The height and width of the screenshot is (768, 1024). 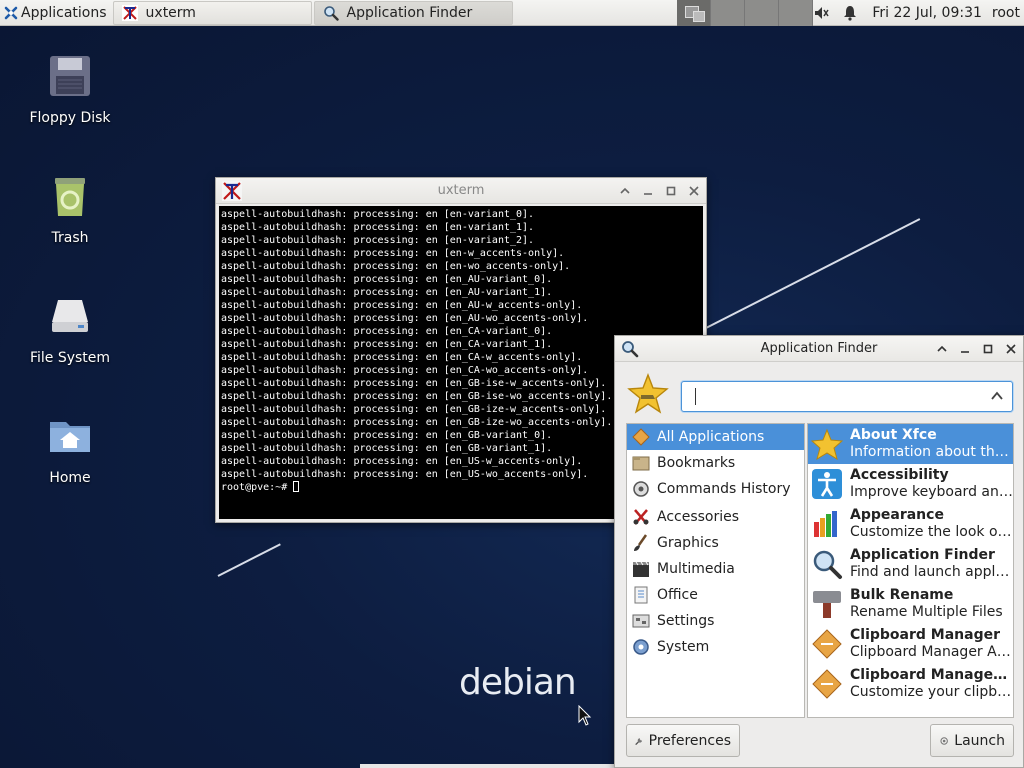 What do you see at coordinates (1006, 13) in the screenshot?
I see `user-menu: root` at bounding box center [1006, 13].